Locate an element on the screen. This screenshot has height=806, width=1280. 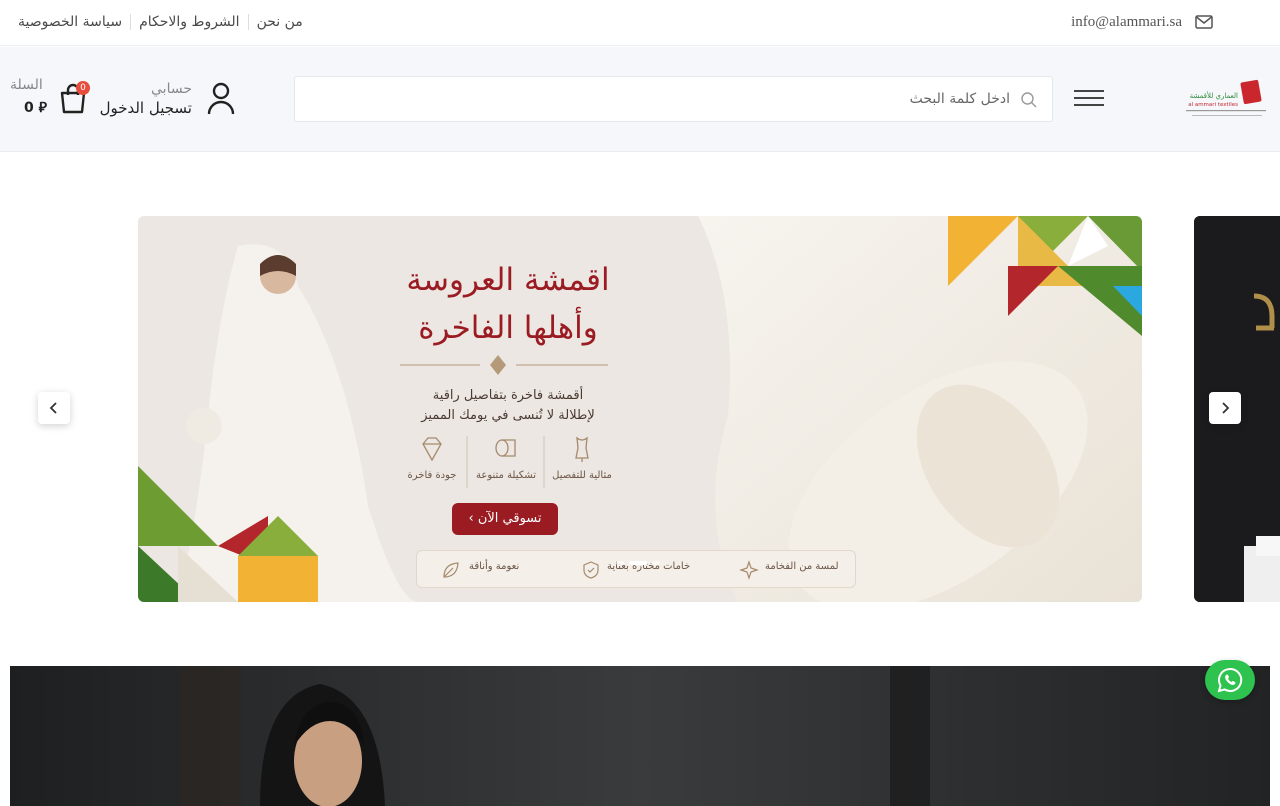
feature-label: جودة فاخرة is located at coordinates (432, 475).